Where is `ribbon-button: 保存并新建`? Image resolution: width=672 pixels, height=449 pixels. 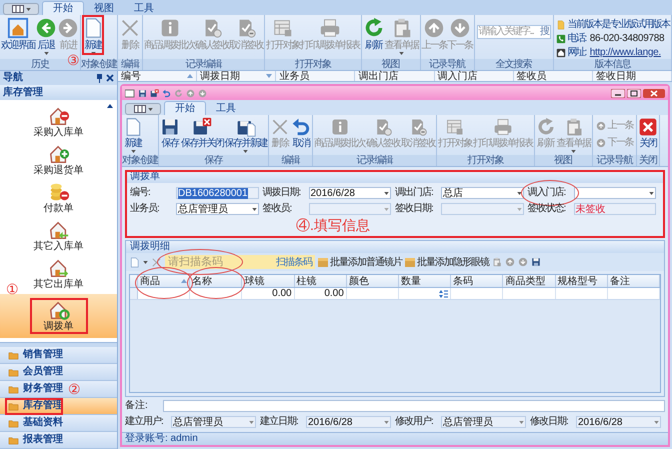
ribbon-button: 保存并新建 is located at coordinates (245, 134).